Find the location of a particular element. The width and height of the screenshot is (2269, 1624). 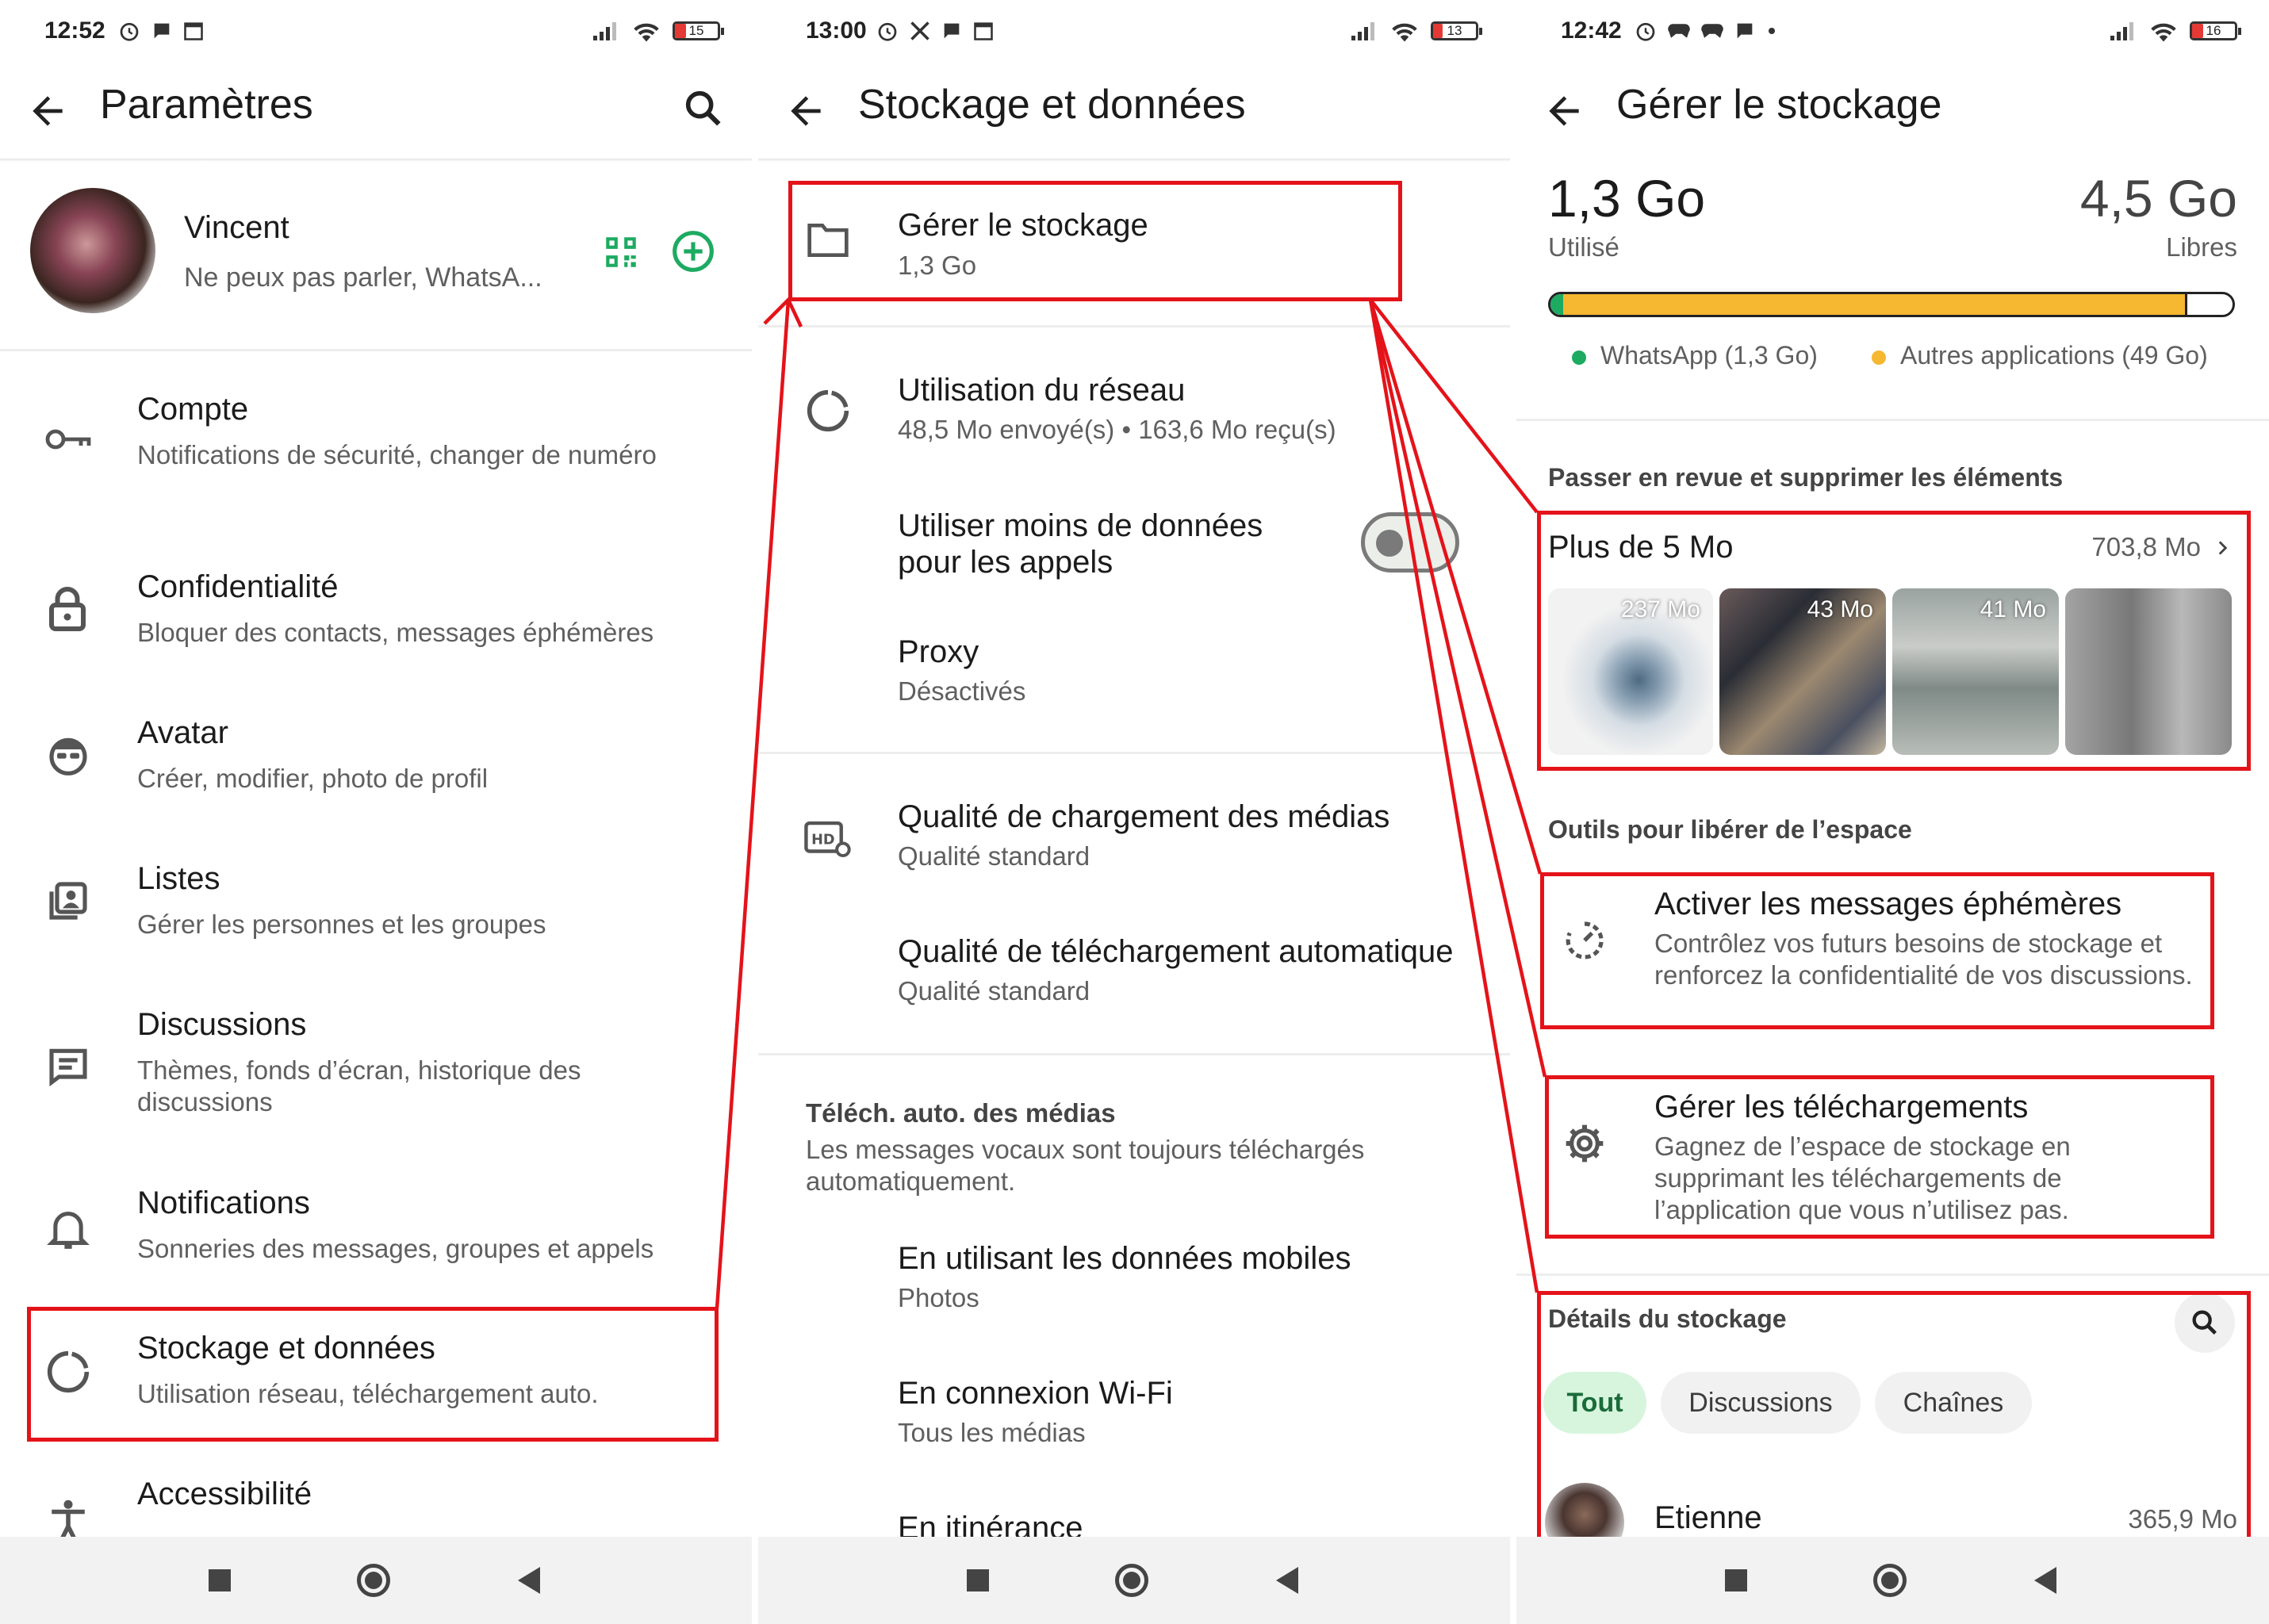

proxy-title: Proxy is located at coordinates (938, 651).